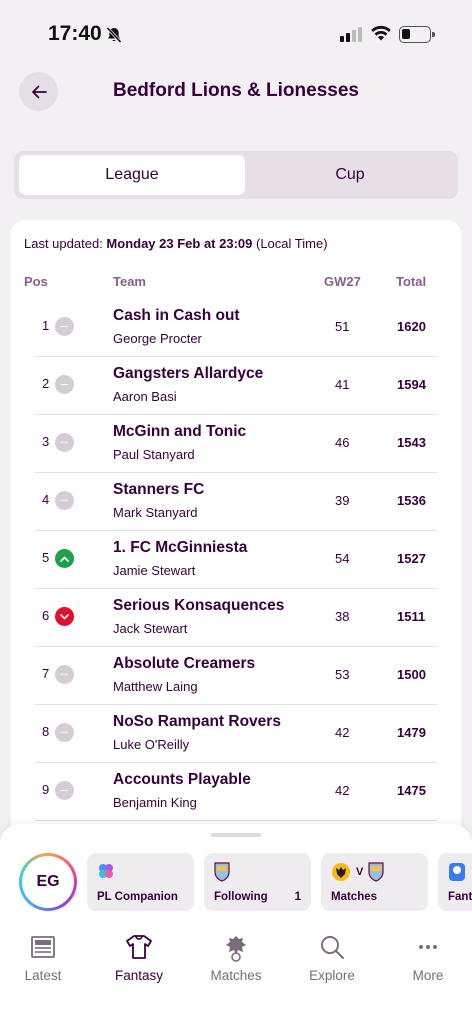 Image resolution: width=472 pixels, height=1024 pixels. Describe the element at coordinates (350, 175) in the screenshot. I see `tab-cup: Cup` at that location.